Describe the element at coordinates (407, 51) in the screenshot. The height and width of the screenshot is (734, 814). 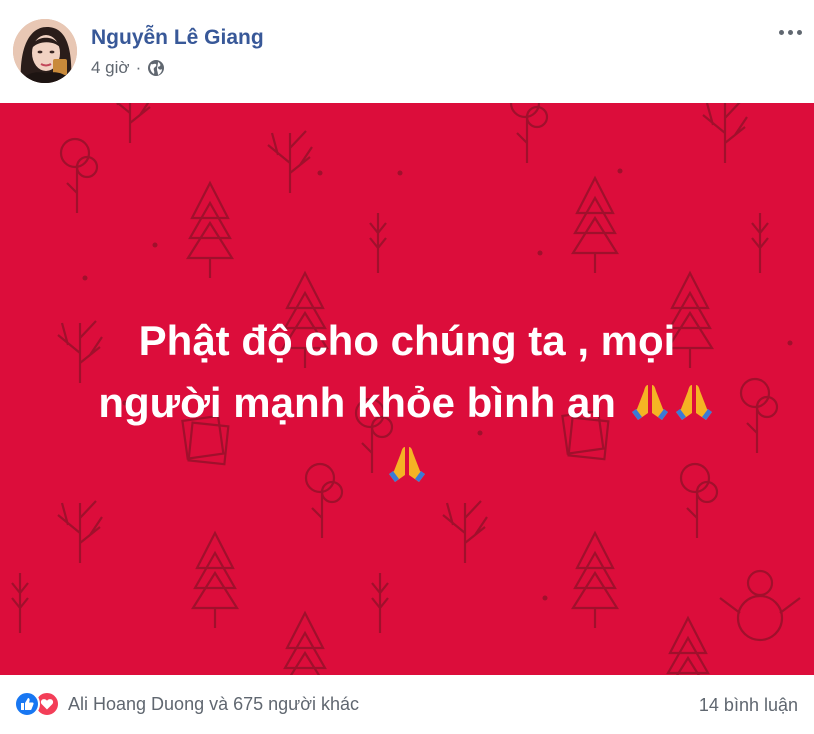
I see `post-header: Nguyễn Lê Giang 4 giờ ·` at that location.